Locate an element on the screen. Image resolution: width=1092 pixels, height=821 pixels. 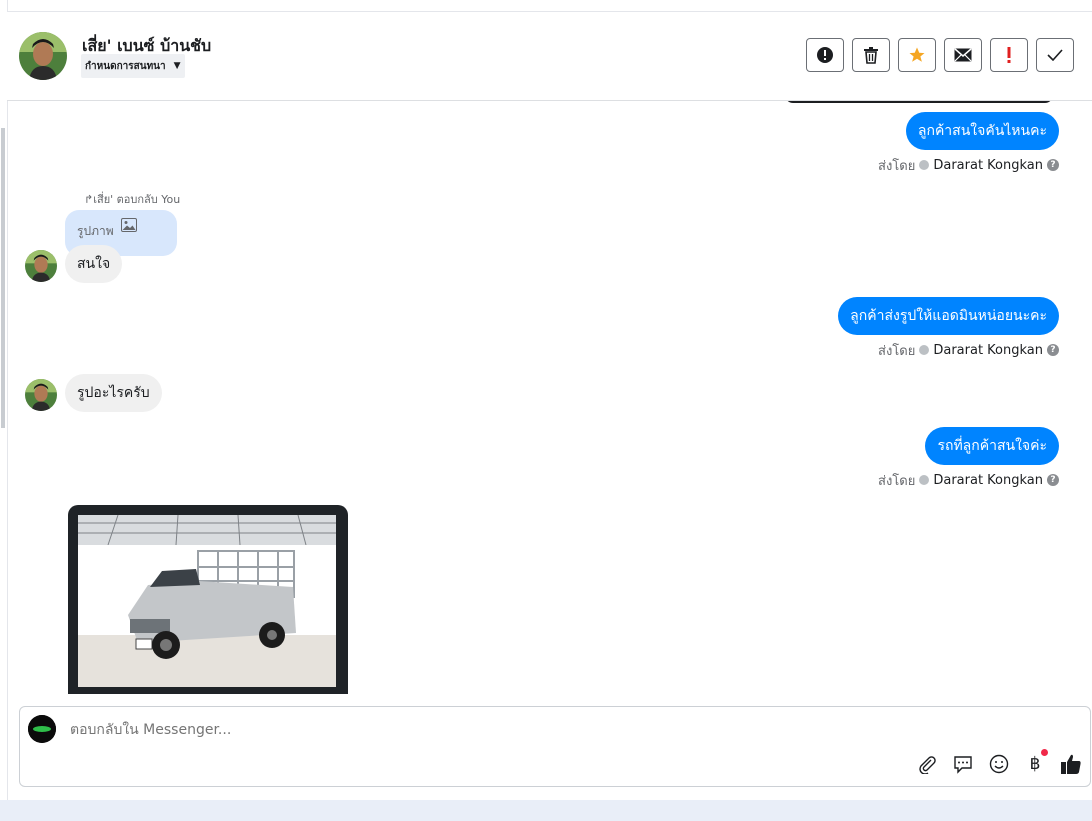
envelope-icon is located at coordinates (963, 55).